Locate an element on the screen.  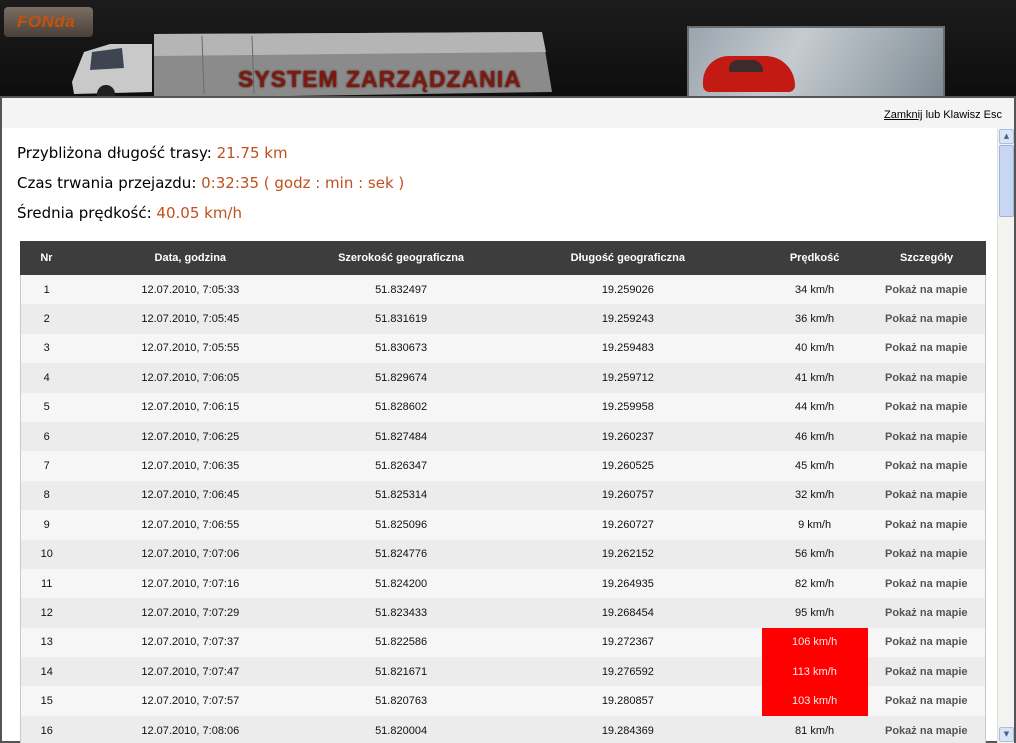
cell-speed: 103 km/h is located at coordinates (814, 701).